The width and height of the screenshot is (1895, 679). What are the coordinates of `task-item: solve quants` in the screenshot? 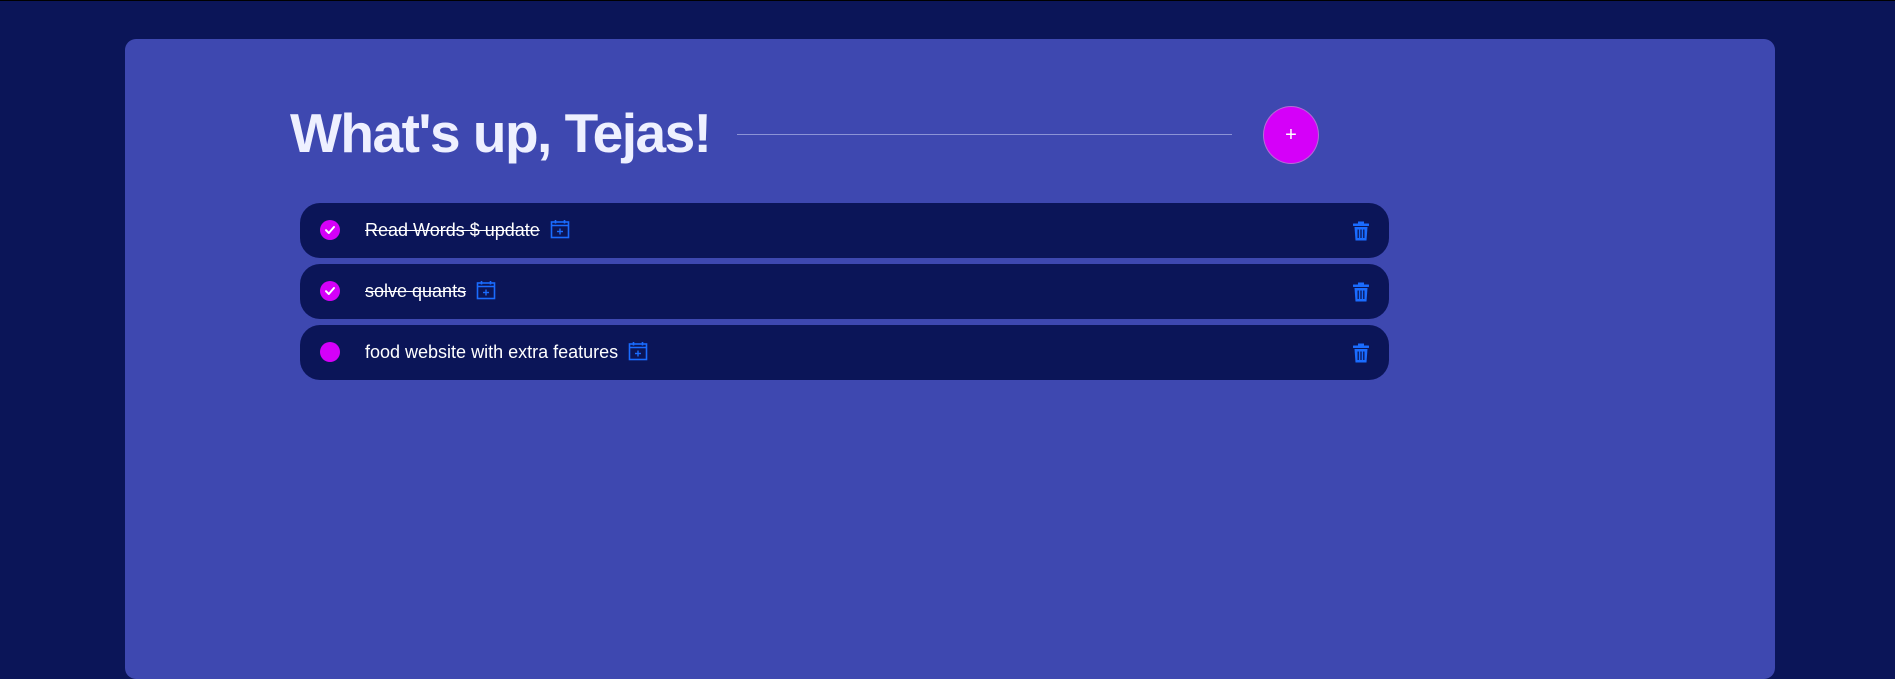 It's located at (844, 291).